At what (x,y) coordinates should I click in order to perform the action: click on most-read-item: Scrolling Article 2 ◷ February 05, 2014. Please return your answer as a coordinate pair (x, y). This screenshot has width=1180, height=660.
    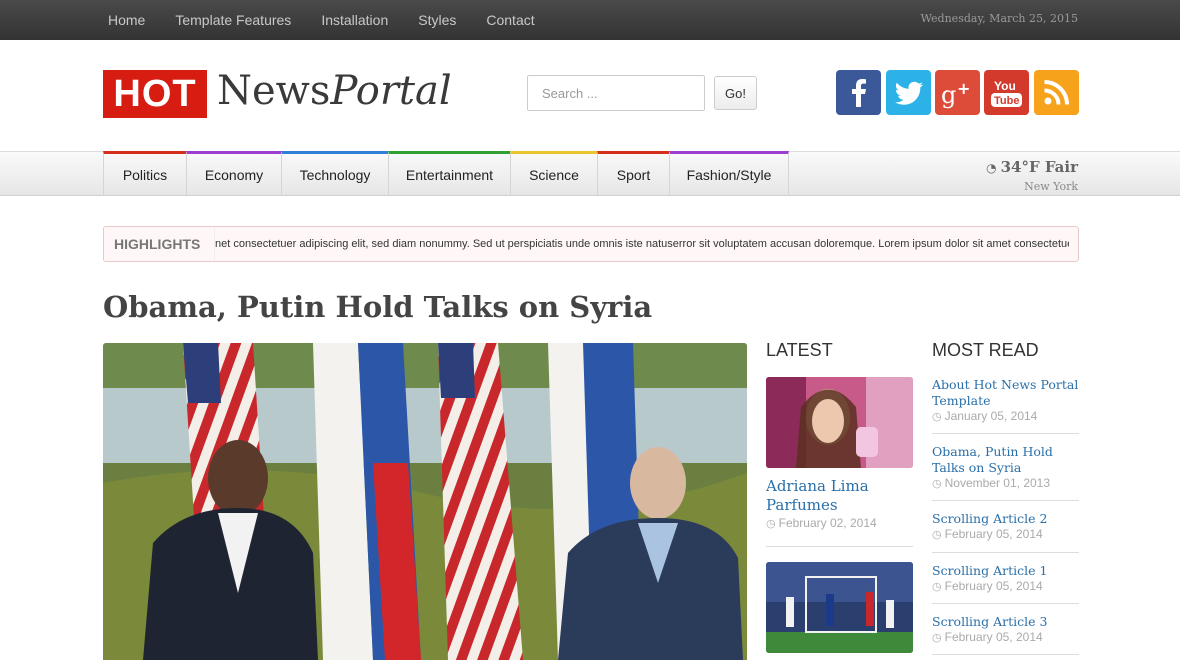
    Looking at the image, I should click on (1005, 526).